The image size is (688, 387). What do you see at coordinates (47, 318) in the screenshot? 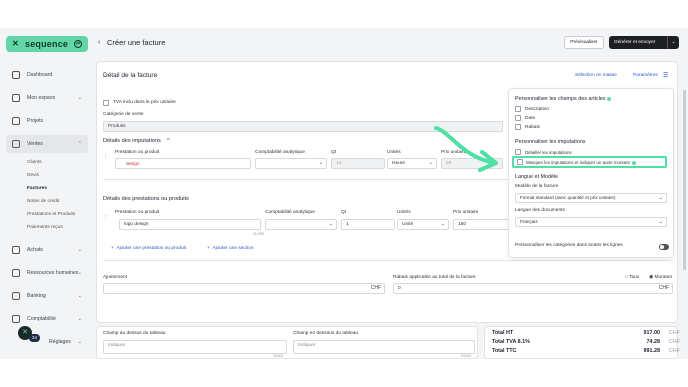
I see `sidebar-item-comptabilite: Comptabilité ⌄` at bounding box center [47, 318].